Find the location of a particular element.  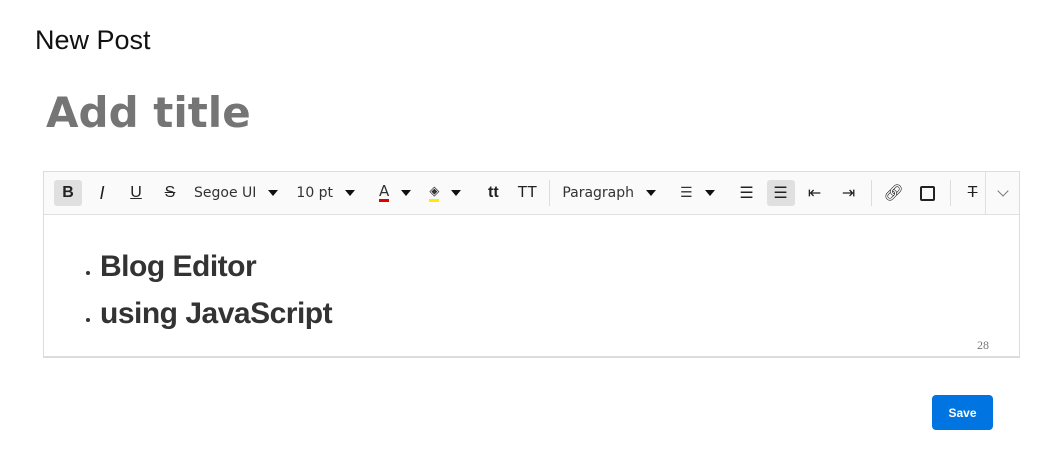

strikethrough-button: S is located at coordinates (170, 193).